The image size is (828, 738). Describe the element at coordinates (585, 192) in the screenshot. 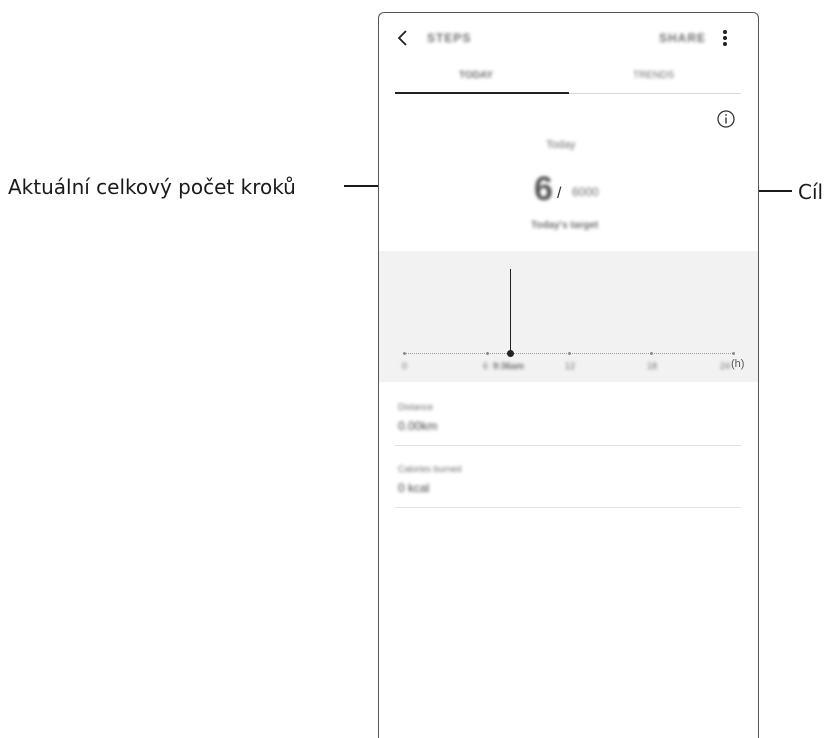

I see `goal-steps-value: 6000` at that location.